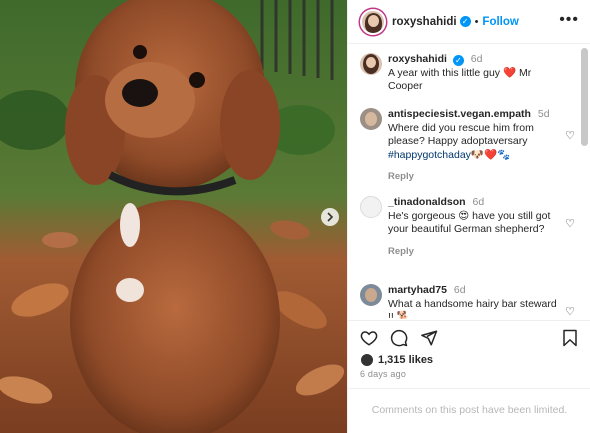  What do you see at coordinates (417, 290) in the screenshot?
I see `comment-username: martyhad75` at bounding box center [417, 290].